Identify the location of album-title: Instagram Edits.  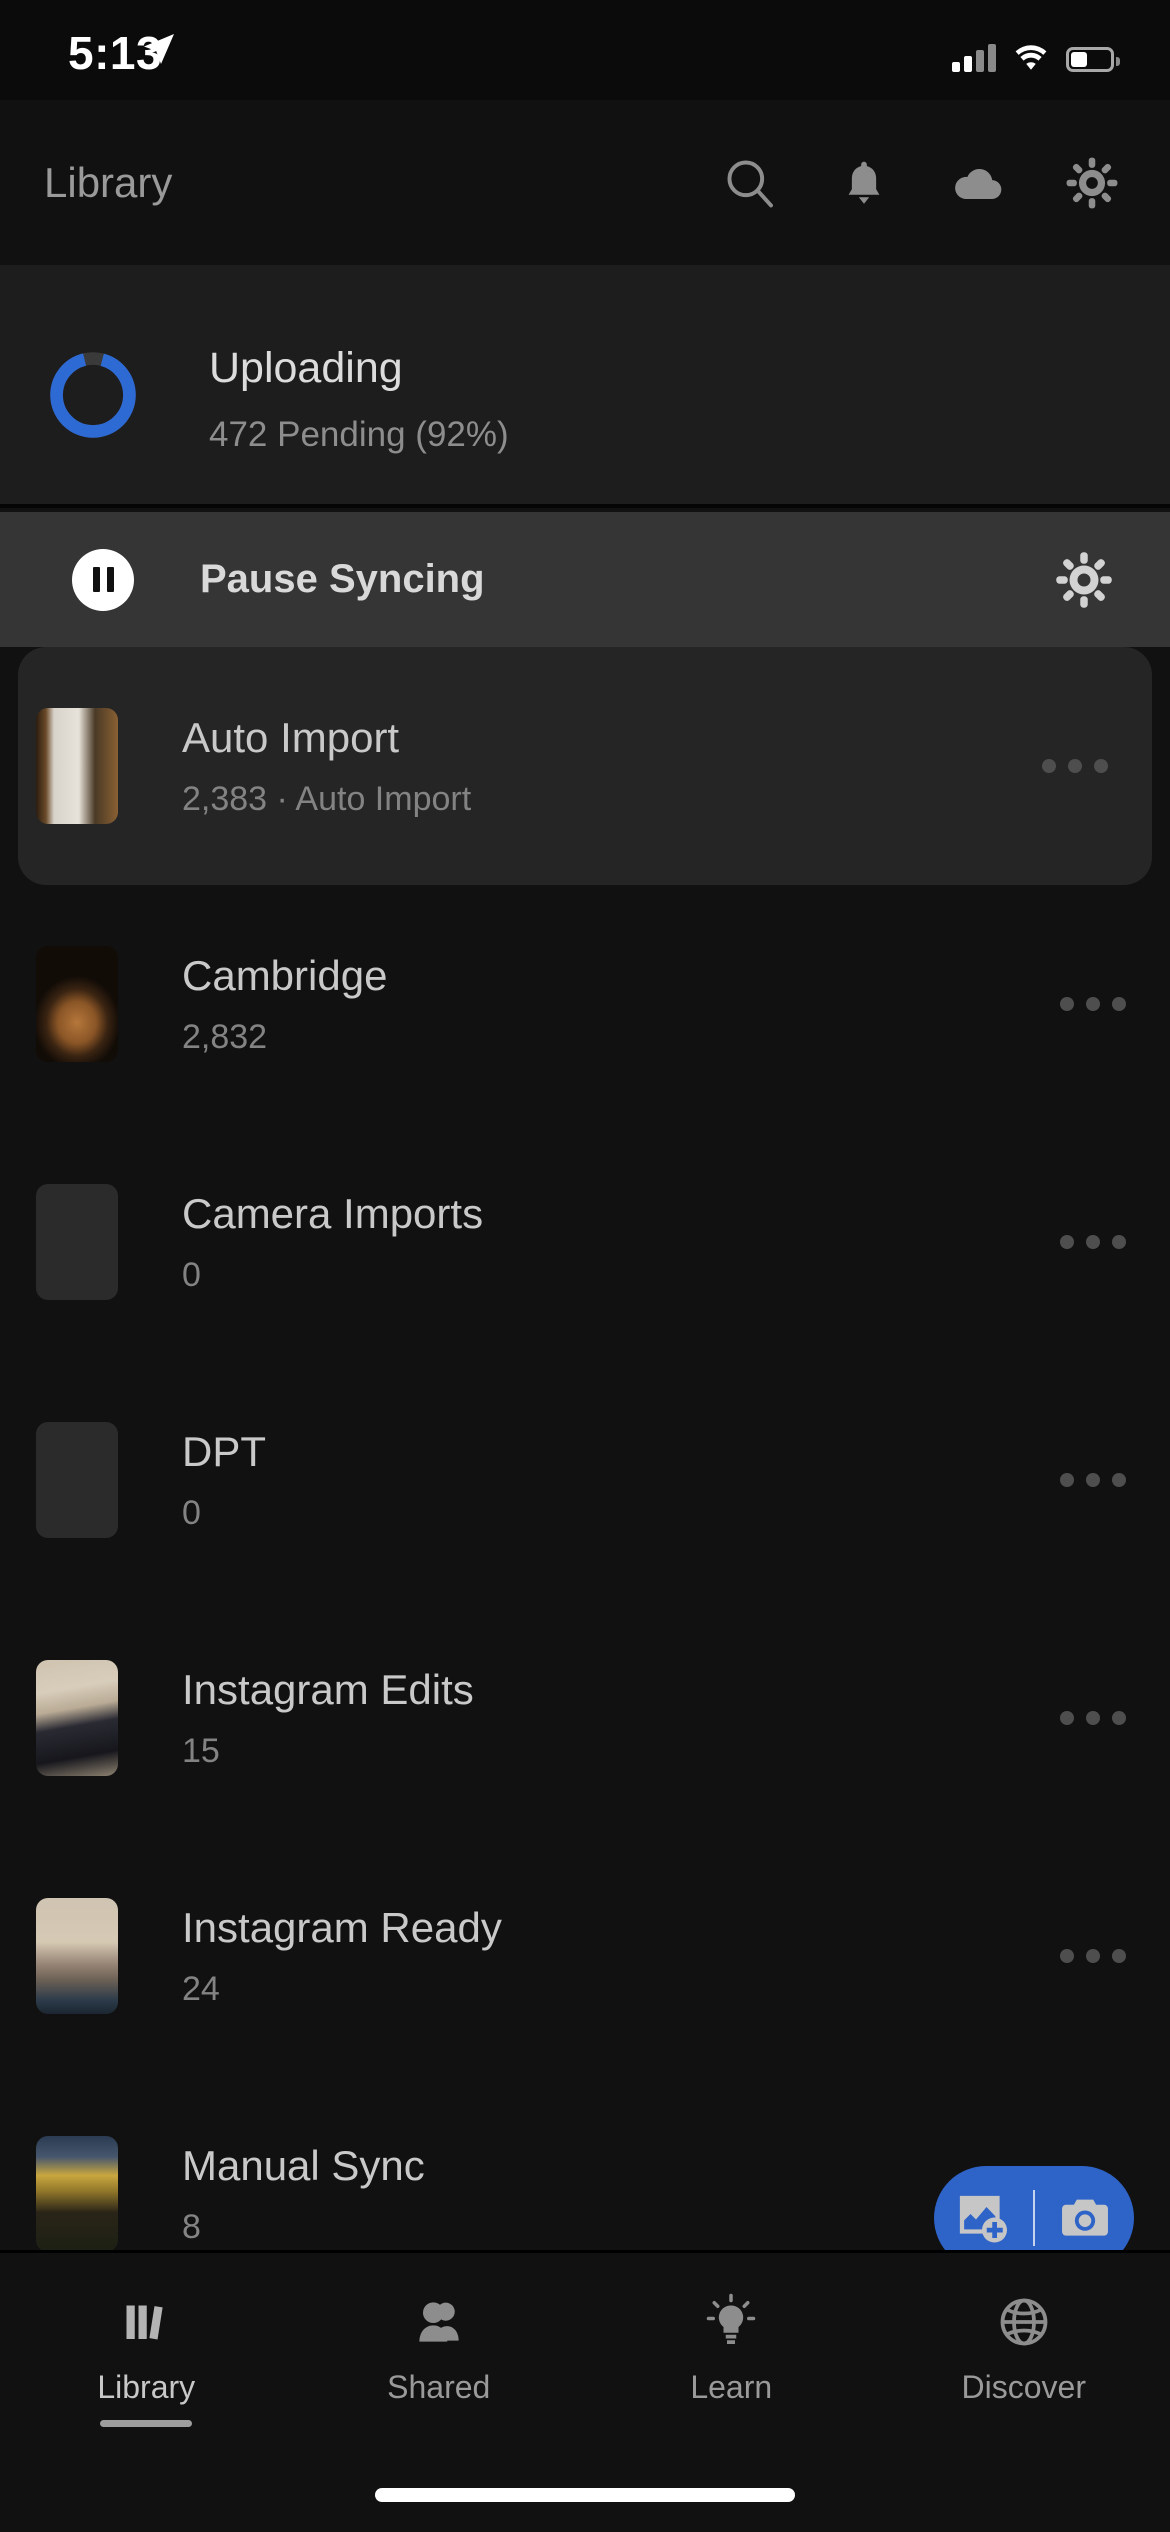
(328, 1690).